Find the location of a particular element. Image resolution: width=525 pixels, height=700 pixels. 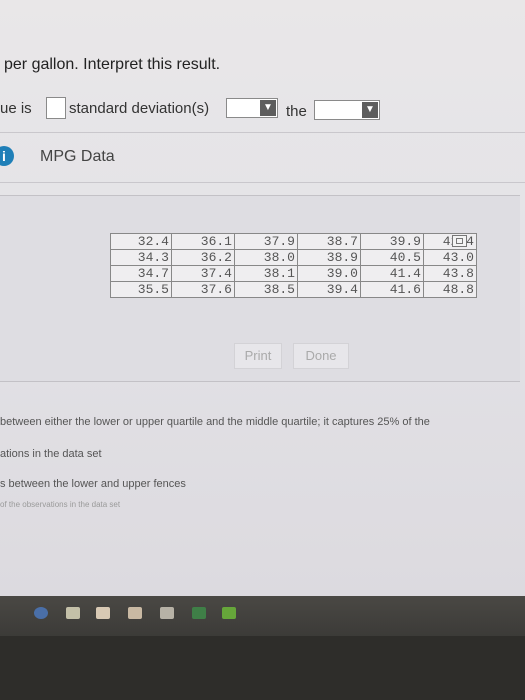

table-cell: 39.0 is located at coordinates (329, 273).